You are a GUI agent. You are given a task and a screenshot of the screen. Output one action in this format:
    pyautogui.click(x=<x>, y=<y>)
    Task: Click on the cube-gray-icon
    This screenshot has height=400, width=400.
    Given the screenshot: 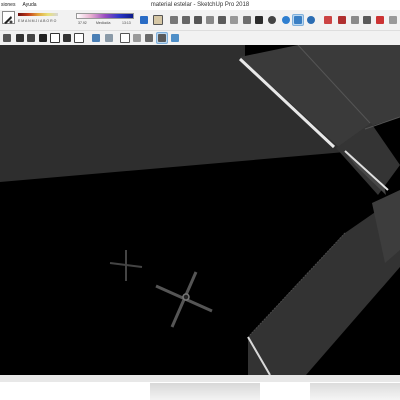 What is the action you would take?
    pyautogui.click(x=108, y=37)
    